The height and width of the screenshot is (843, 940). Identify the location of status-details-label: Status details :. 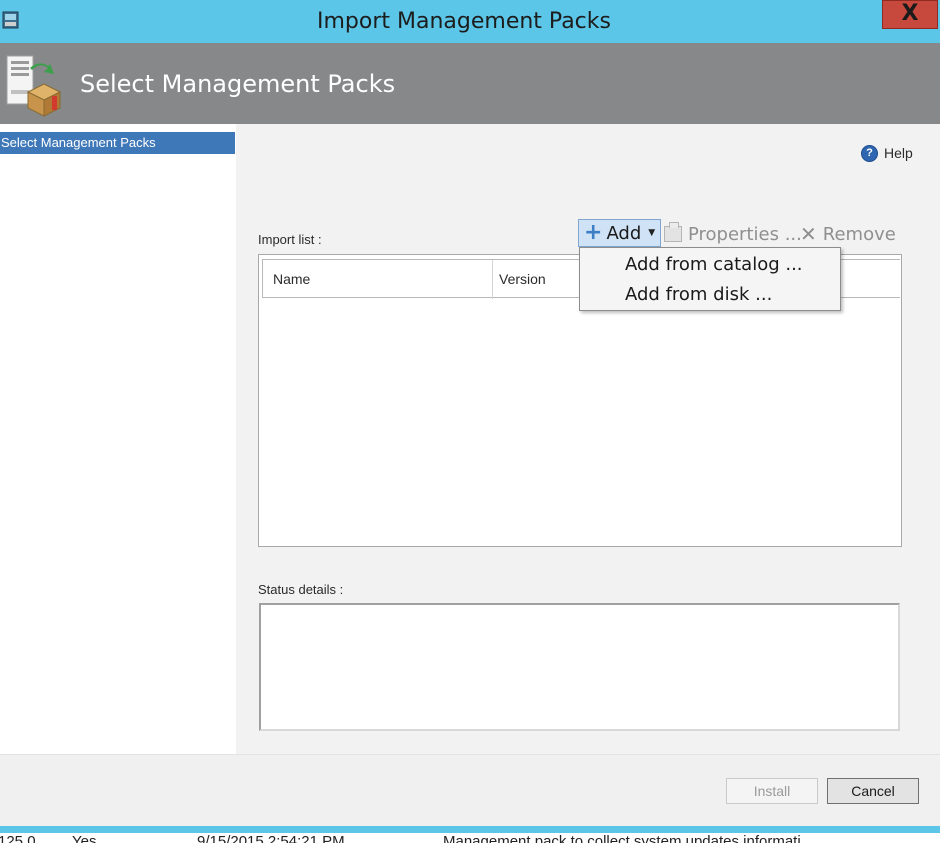
(301, 589).